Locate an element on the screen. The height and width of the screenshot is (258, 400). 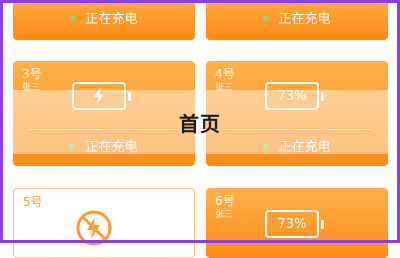
charger-owner: 张三 is located at coordinates (224, 215).